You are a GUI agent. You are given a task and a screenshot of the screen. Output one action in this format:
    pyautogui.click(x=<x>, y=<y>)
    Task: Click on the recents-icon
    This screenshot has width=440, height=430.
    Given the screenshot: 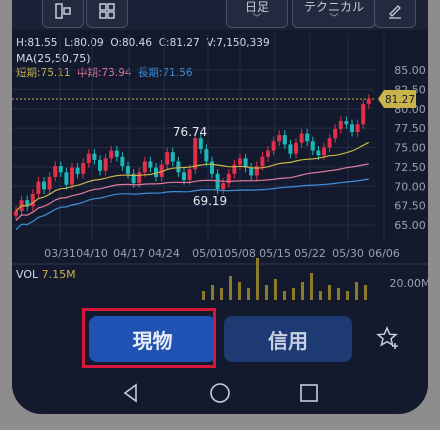 What is the action you would take?
    pyautogui.click(x=309, y=393)
    